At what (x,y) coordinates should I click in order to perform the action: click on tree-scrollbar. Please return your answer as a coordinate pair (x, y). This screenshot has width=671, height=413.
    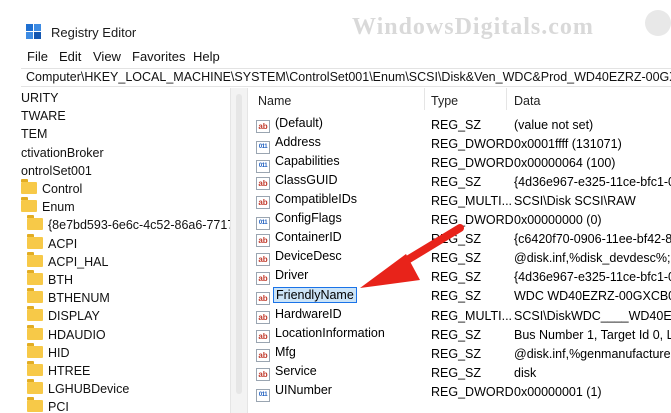
    Looking at the image, I should click on (239, 250).